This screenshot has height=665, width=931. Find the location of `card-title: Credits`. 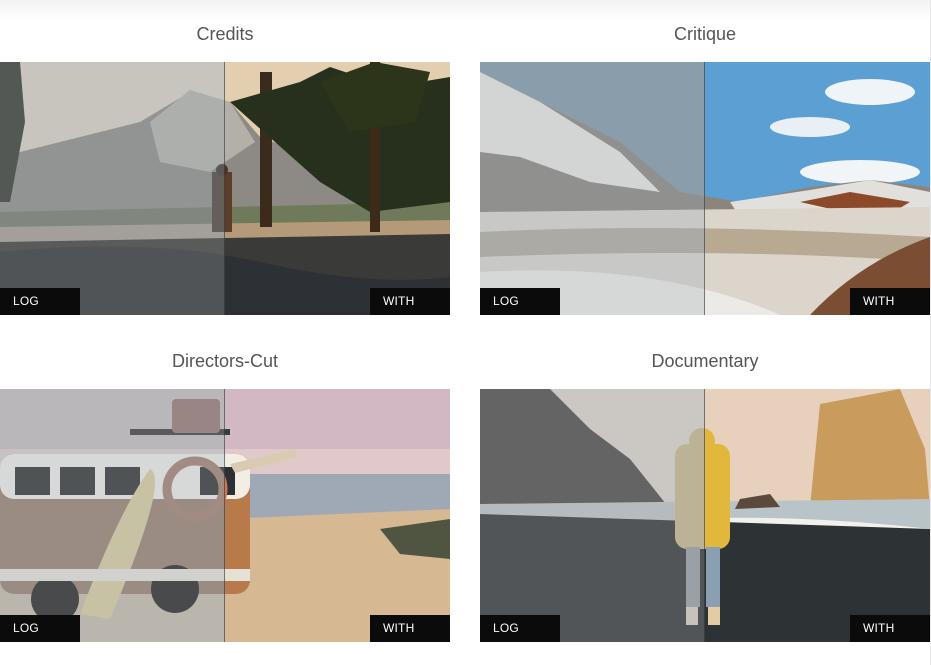

card-title: Credits is located at coordinates (225, 34).